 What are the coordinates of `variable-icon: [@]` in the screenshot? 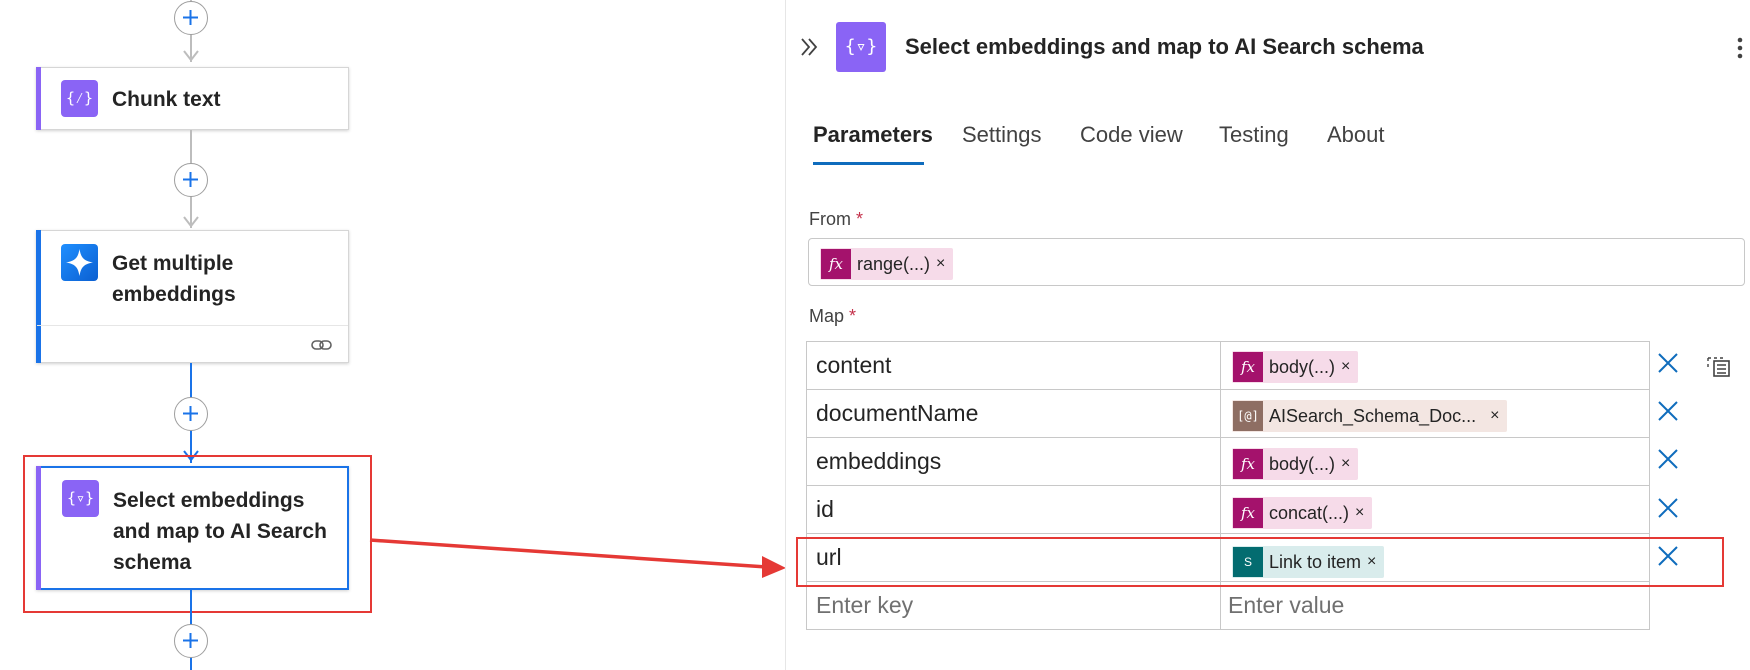 It's located at (1248, 416).